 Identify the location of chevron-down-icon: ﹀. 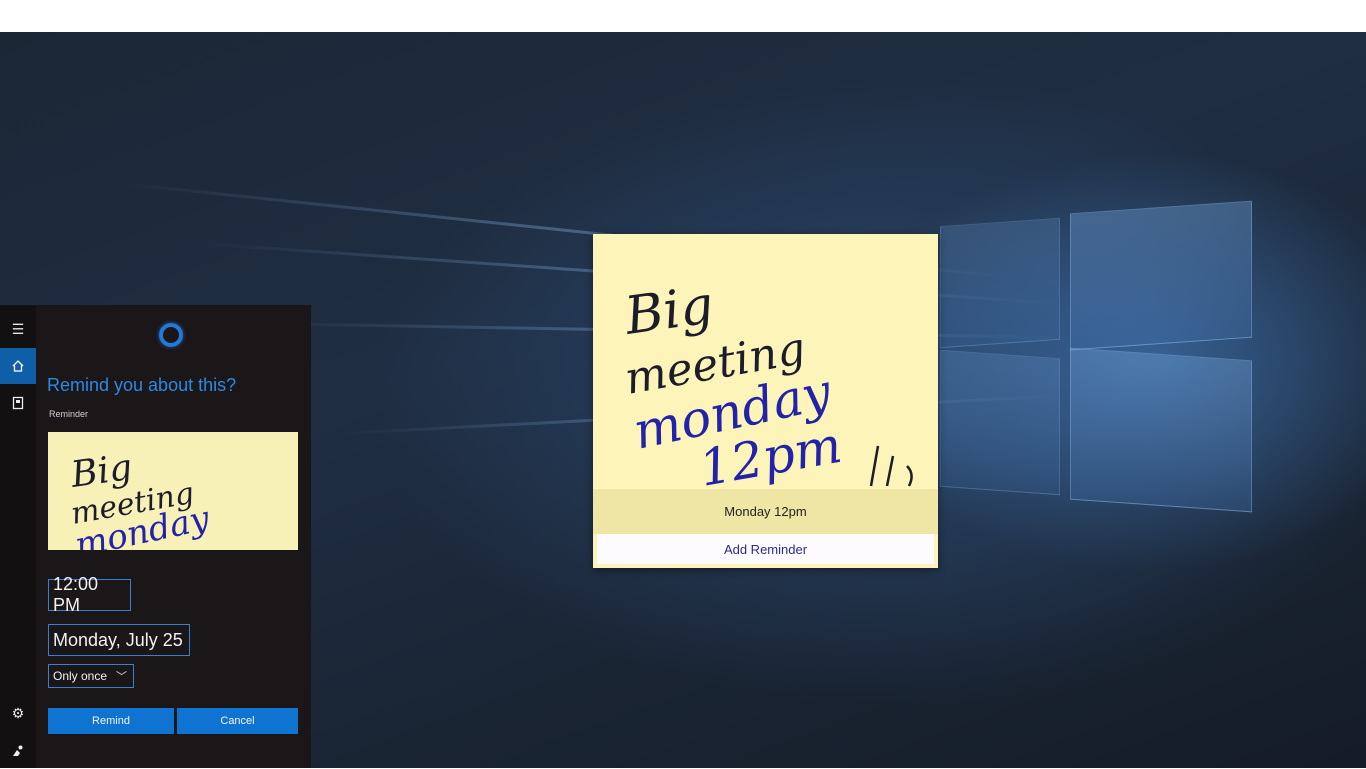
(121, 677).